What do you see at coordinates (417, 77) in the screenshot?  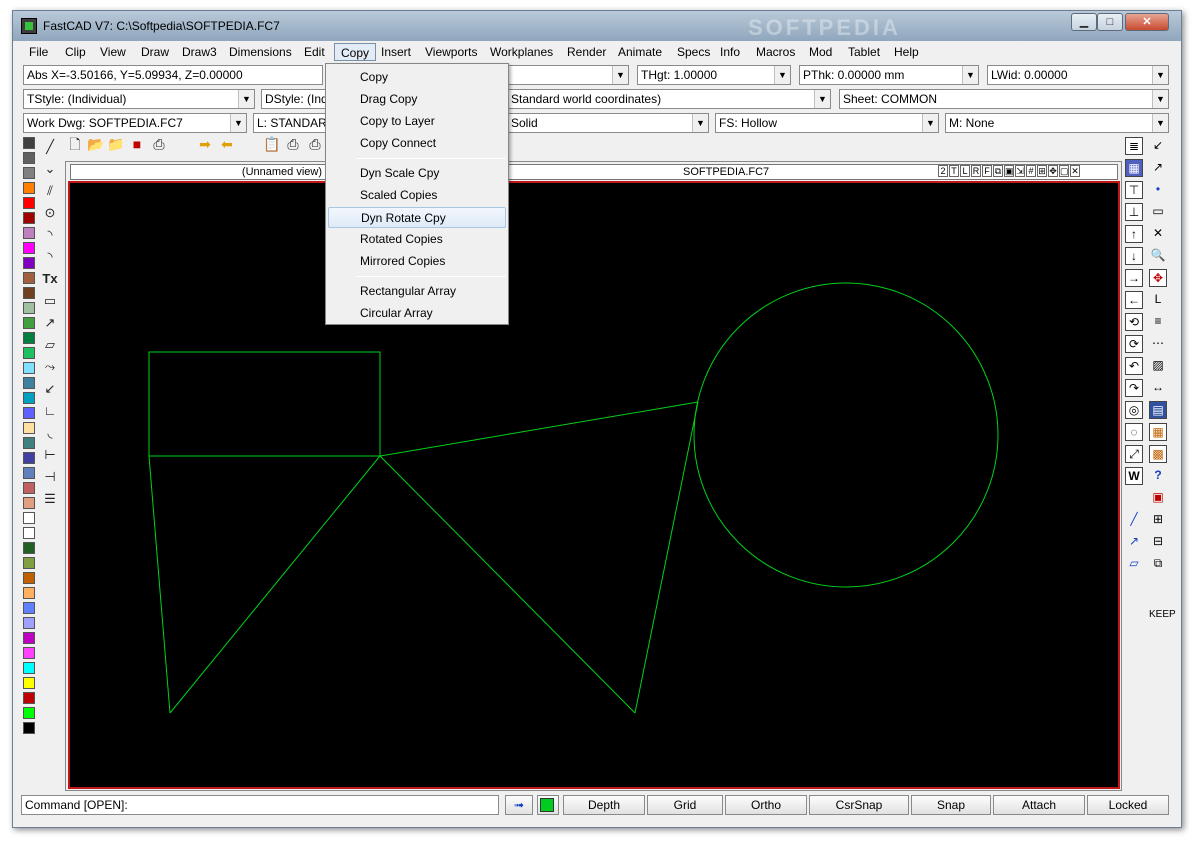 I see `copy-menu-item: Copy` at bounding box center [417, 77].